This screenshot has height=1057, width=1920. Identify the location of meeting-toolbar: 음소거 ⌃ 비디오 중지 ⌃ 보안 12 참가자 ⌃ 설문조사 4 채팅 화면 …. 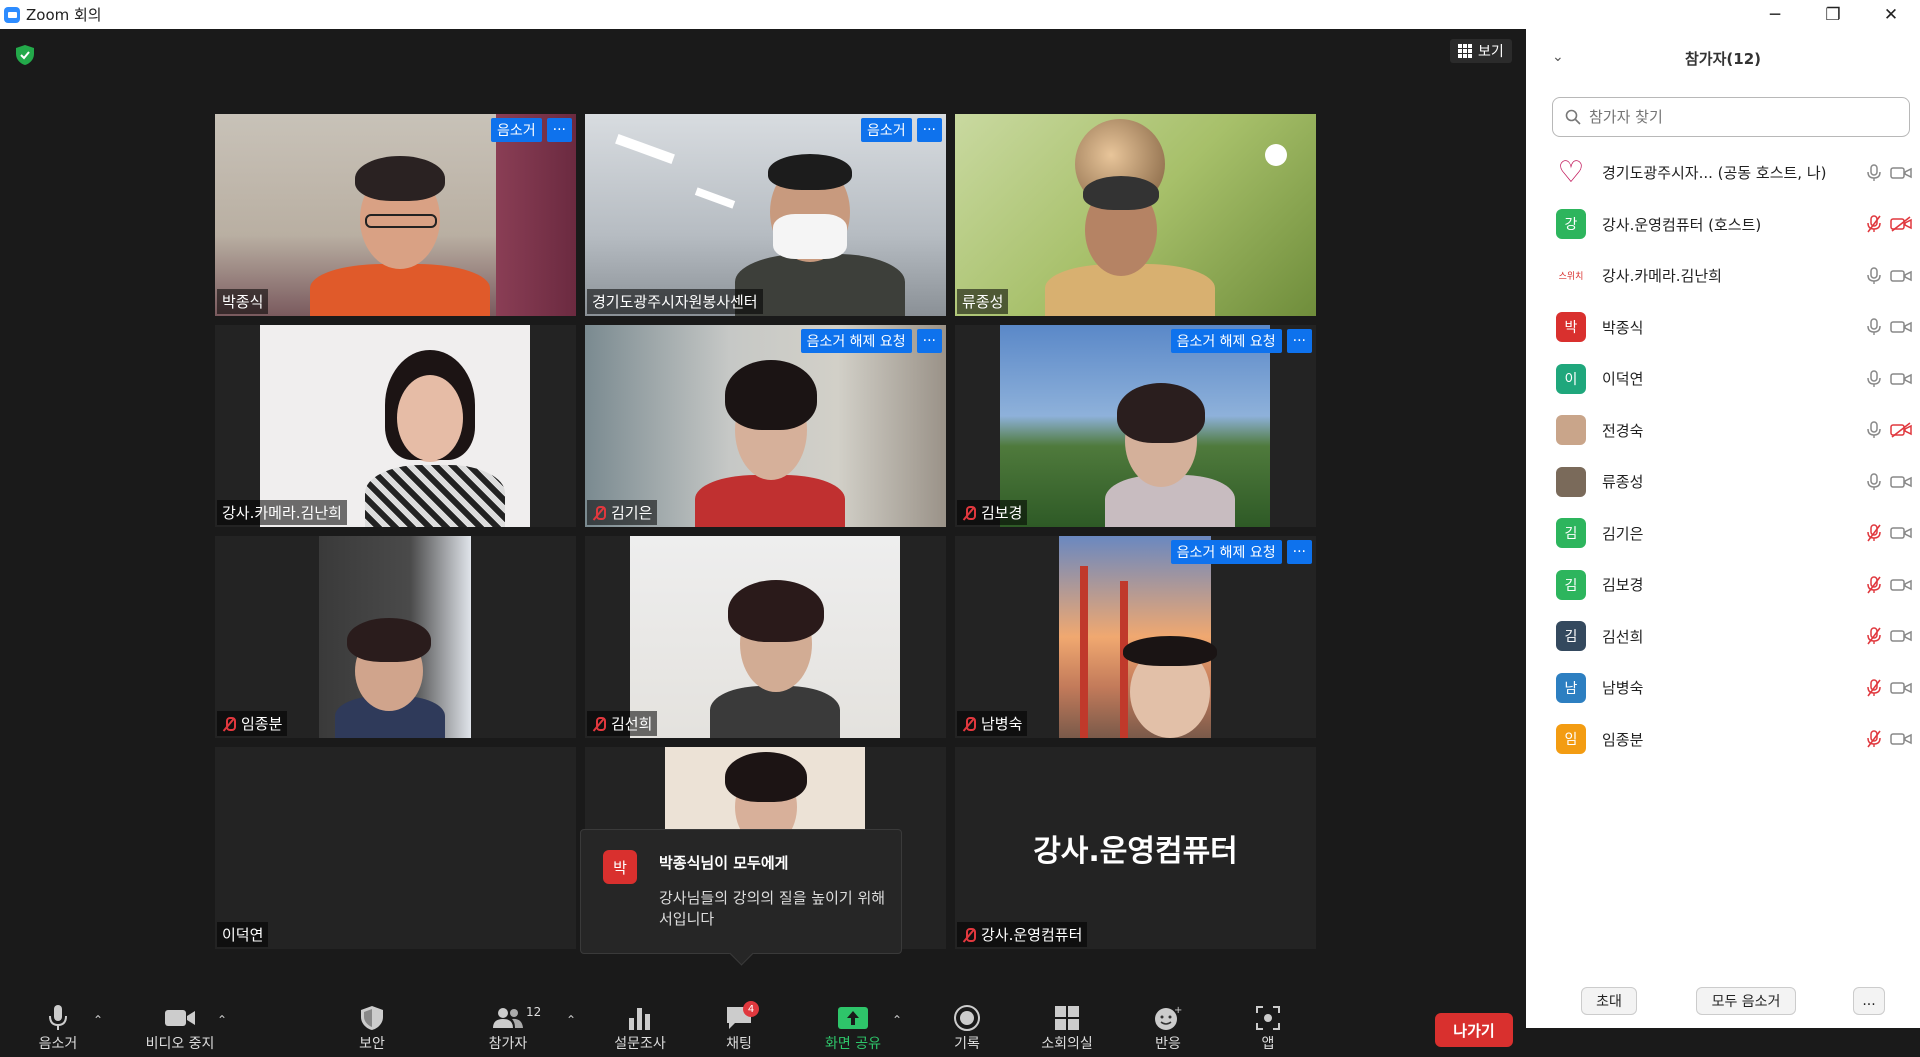
(763, 1028).